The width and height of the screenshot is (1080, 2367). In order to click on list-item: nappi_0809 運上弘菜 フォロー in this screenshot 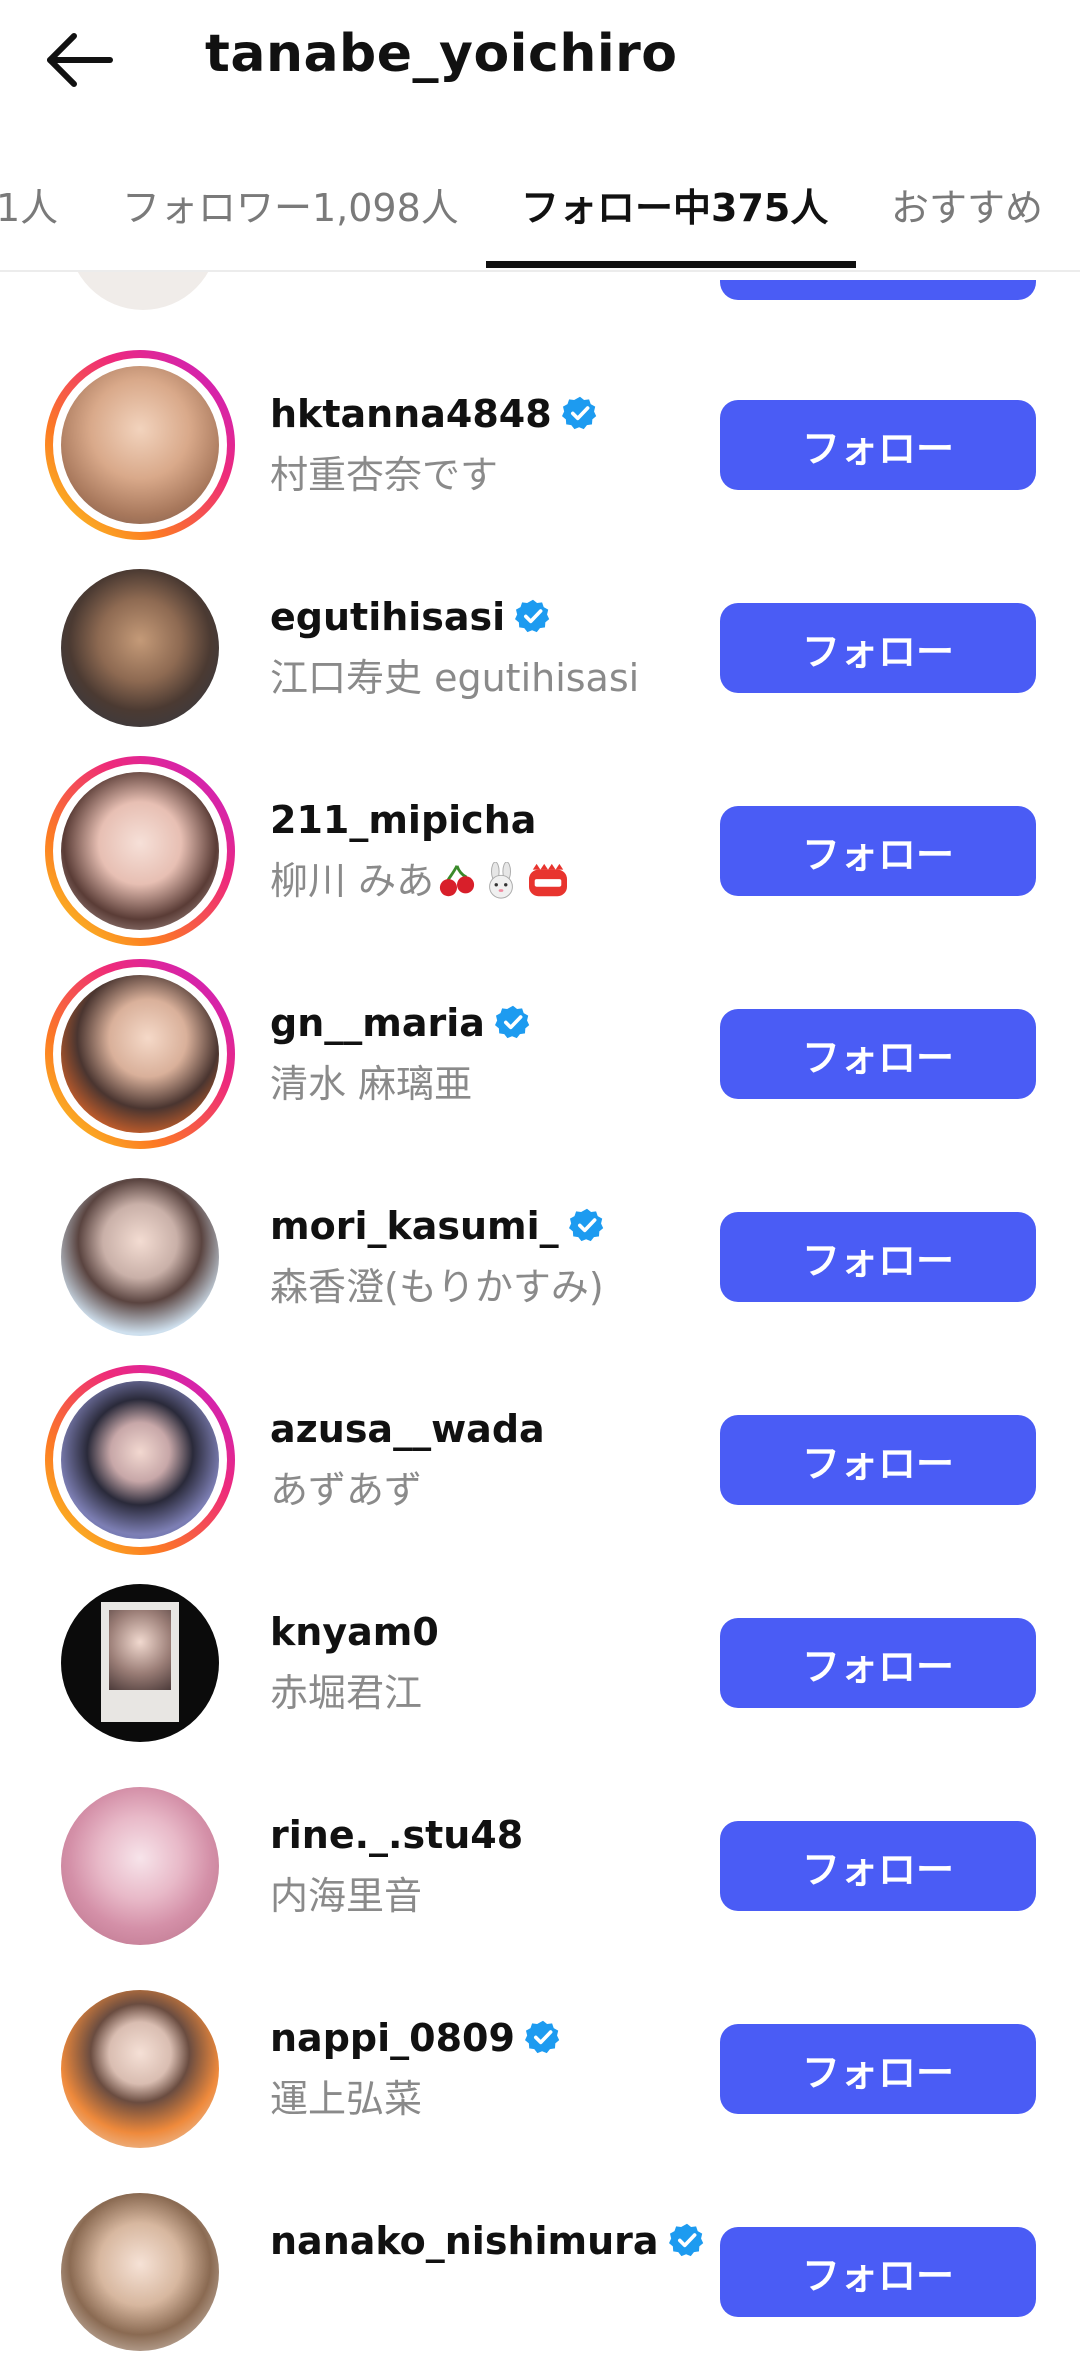, I will do `click(540, 2059)`.